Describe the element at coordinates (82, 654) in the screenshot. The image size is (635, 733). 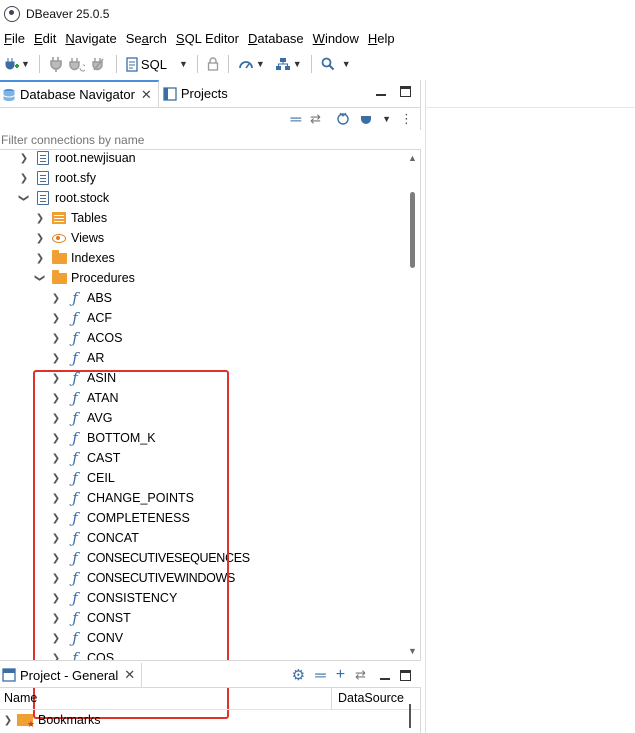
I see `tree-item-procedure: ❯ ƒ COS` at that location.